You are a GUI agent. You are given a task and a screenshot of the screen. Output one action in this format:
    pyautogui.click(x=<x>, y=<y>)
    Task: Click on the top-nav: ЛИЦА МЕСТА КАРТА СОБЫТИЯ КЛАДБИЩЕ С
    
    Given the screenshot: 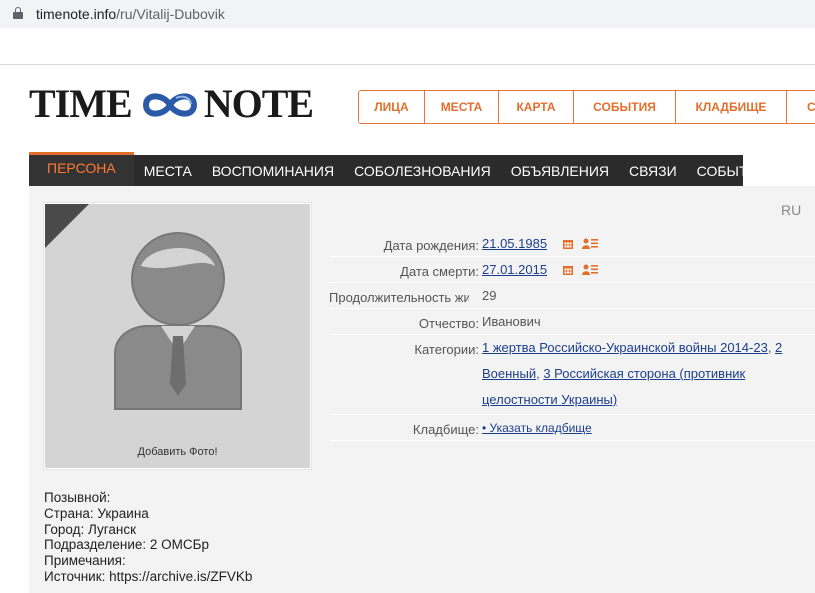 What is the action you would take?
    pyautogui.click(x=586, y=107)
    